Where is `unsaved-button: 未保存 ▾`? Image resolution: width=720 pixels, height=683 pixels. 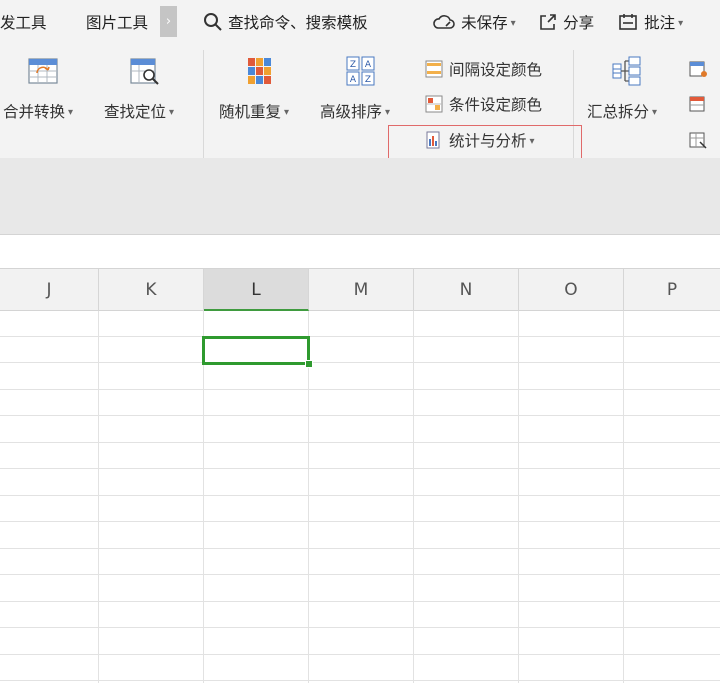 unsaved-button: 未保存 ▾ is located at coordinates (474, 22).